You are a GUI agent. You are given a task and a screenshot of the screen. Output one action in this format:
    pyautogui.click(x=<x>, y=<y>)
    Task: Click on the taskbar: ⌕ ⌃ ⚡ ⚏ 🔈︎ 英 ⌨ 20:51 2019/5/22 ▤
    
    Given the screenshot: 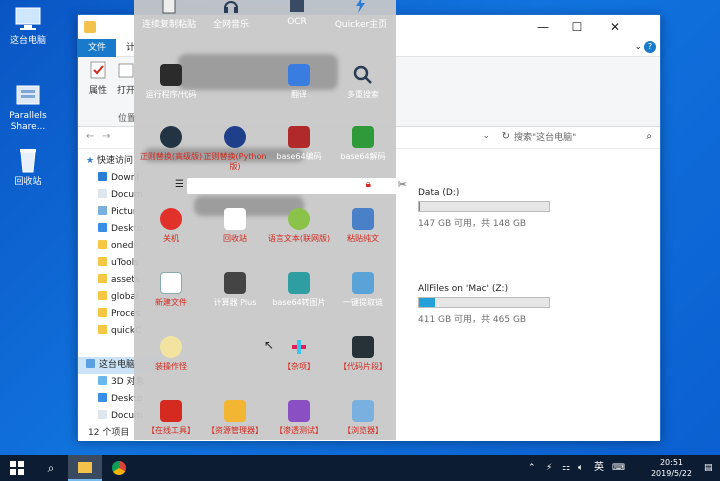 What is the action you would take?
    pyautogui.click(x=360, y=468)
    